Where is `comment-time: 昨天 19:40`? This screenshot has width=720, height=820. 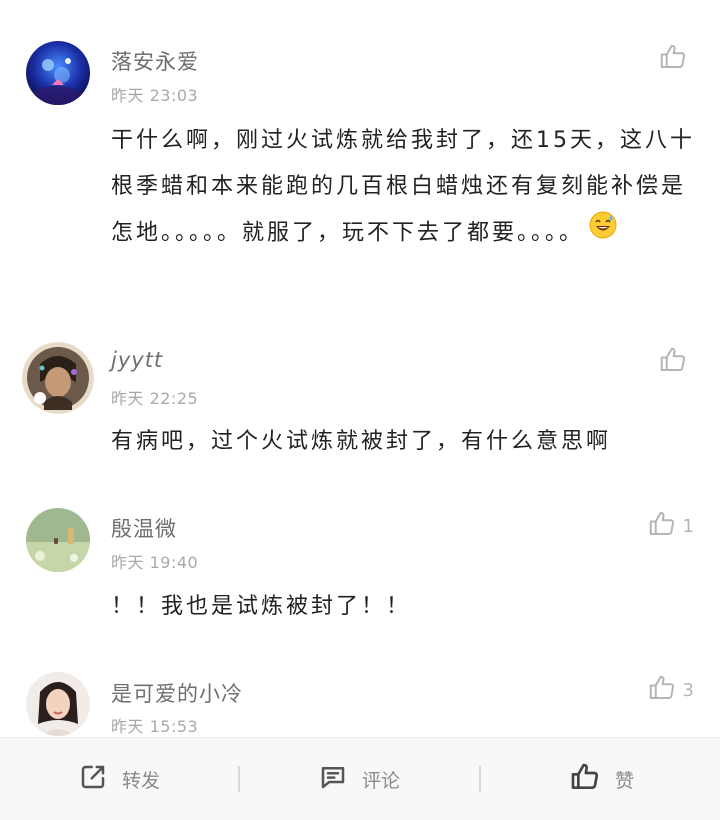 comment-time: 昨天 19:40 is located at coordinates (155, 562).